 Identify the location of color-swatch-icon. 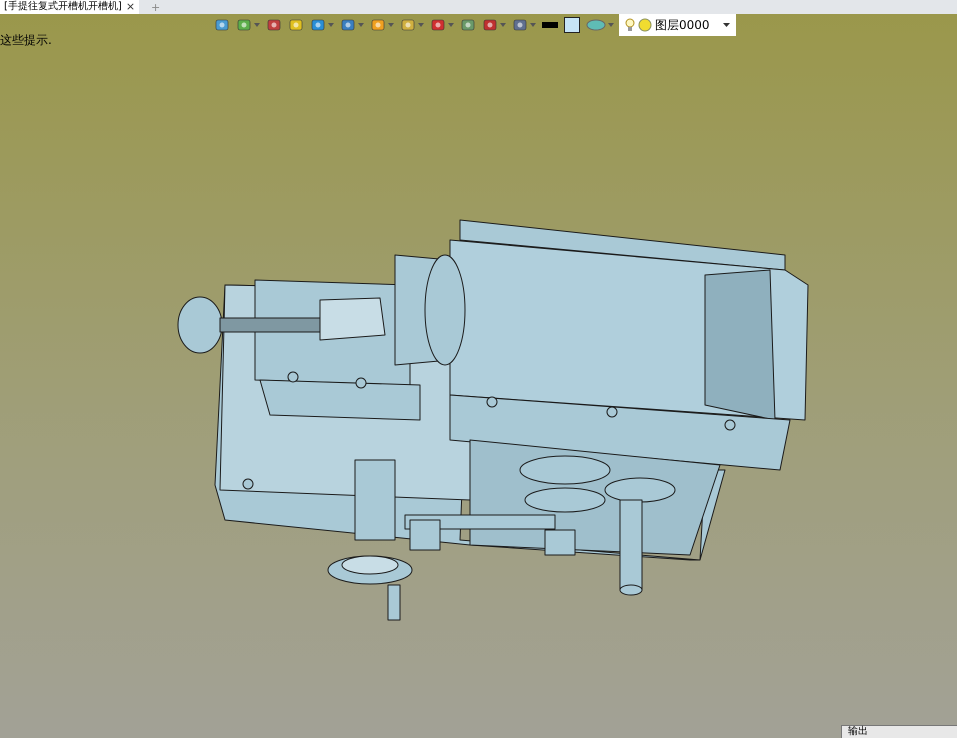
(572, 25).